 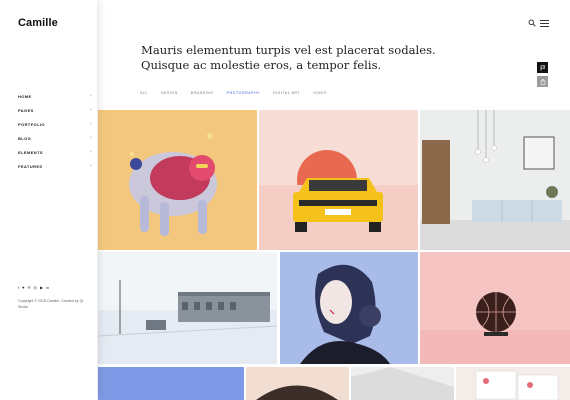 What do you see at coordinates (25, 96) in the screenshot?
I see `nav-label: HOME` at bounding box center [25, 96].